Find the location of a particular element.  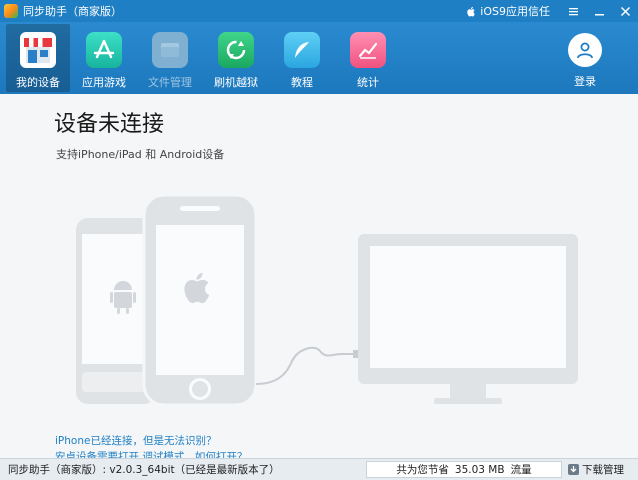

app-store-icon is located at coordinates (104, 50).